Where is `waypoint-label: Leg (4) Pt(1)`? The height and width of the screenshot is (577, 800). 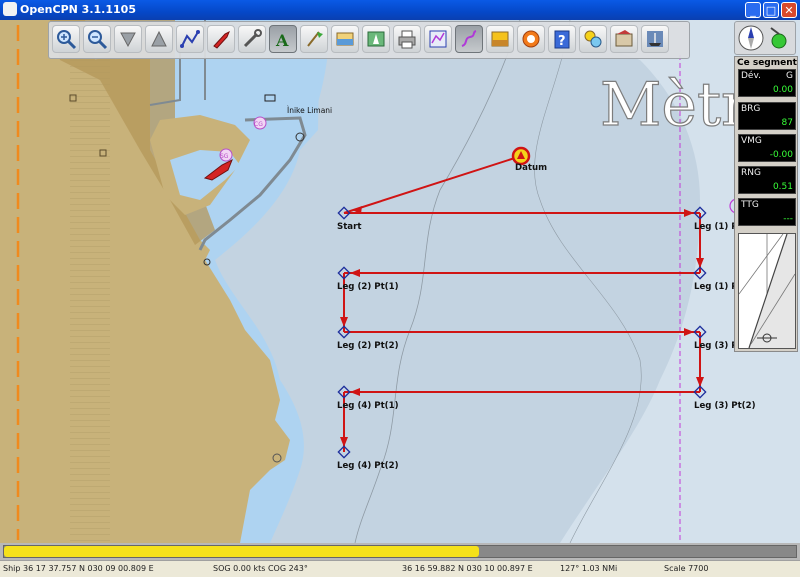 waypoint-label: Leg (4) Pt(1) is located at coordinates (368, 406).